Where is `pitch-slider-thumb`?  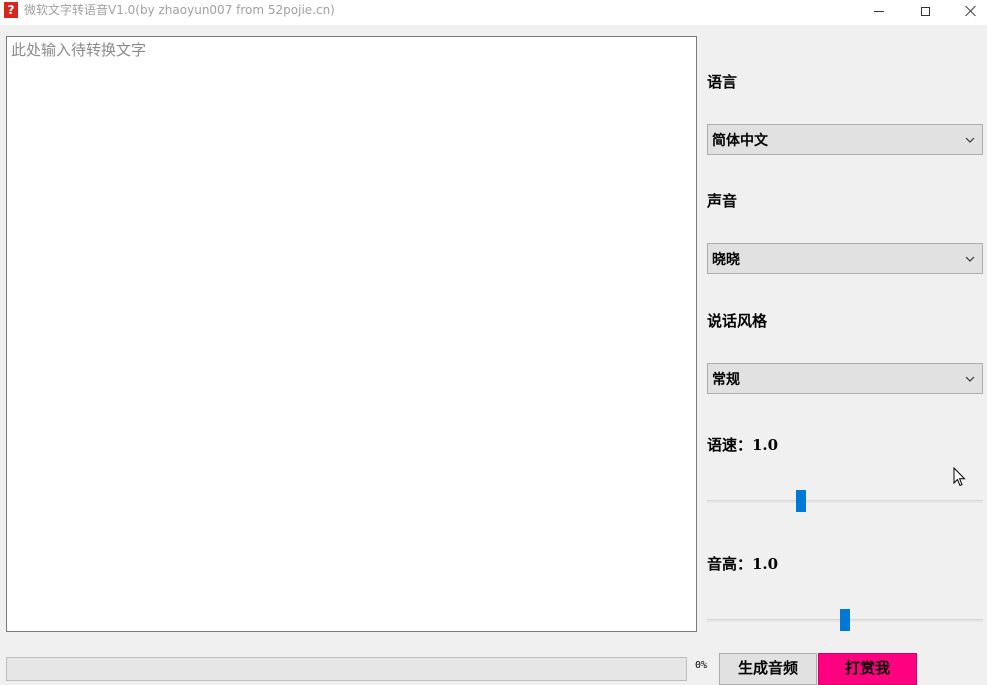 pitch-slider-thumb is located at coordinates (845, 620).